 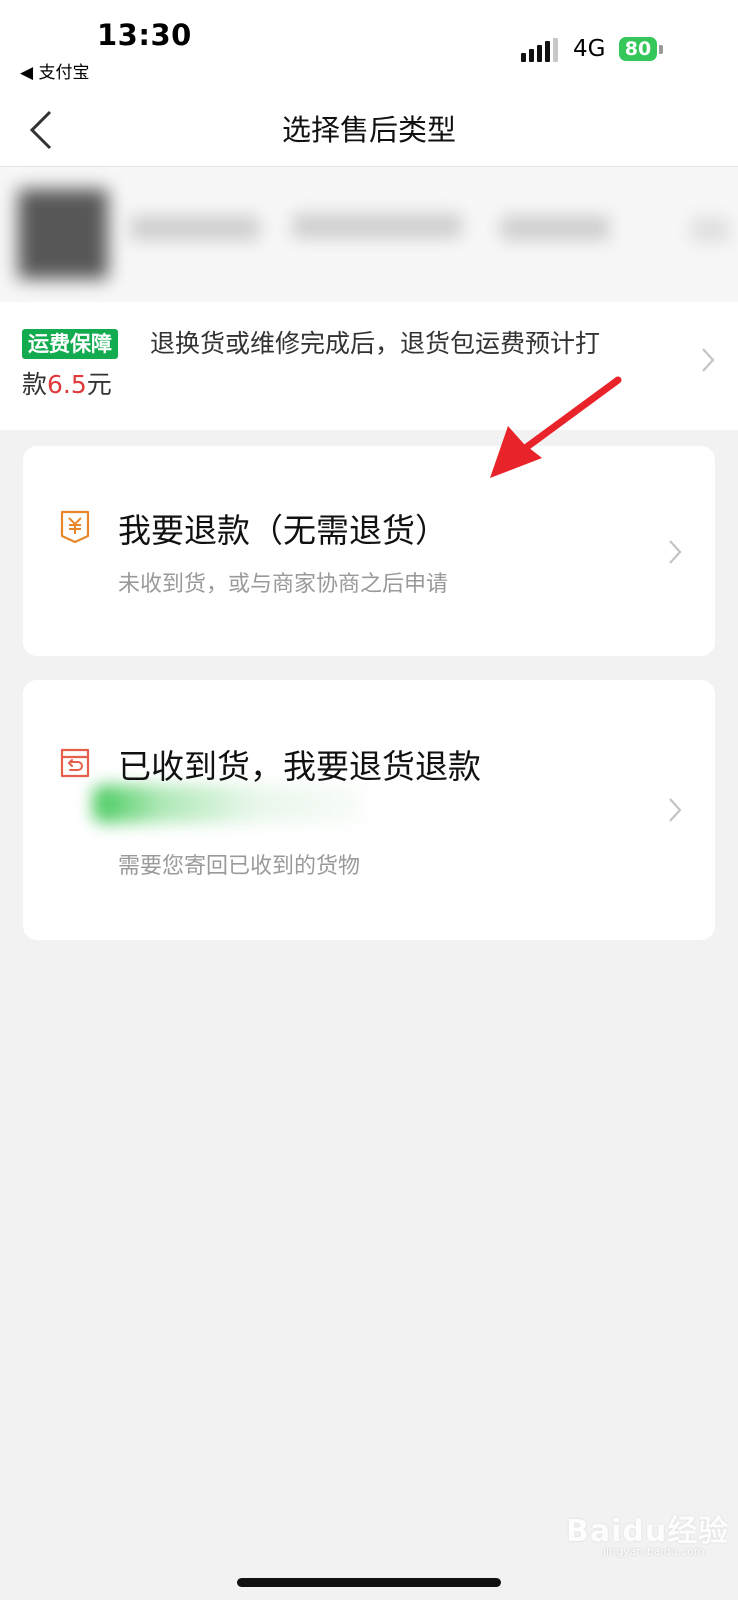 I want to click on battery-level: 80, so click(x=638, y=49).